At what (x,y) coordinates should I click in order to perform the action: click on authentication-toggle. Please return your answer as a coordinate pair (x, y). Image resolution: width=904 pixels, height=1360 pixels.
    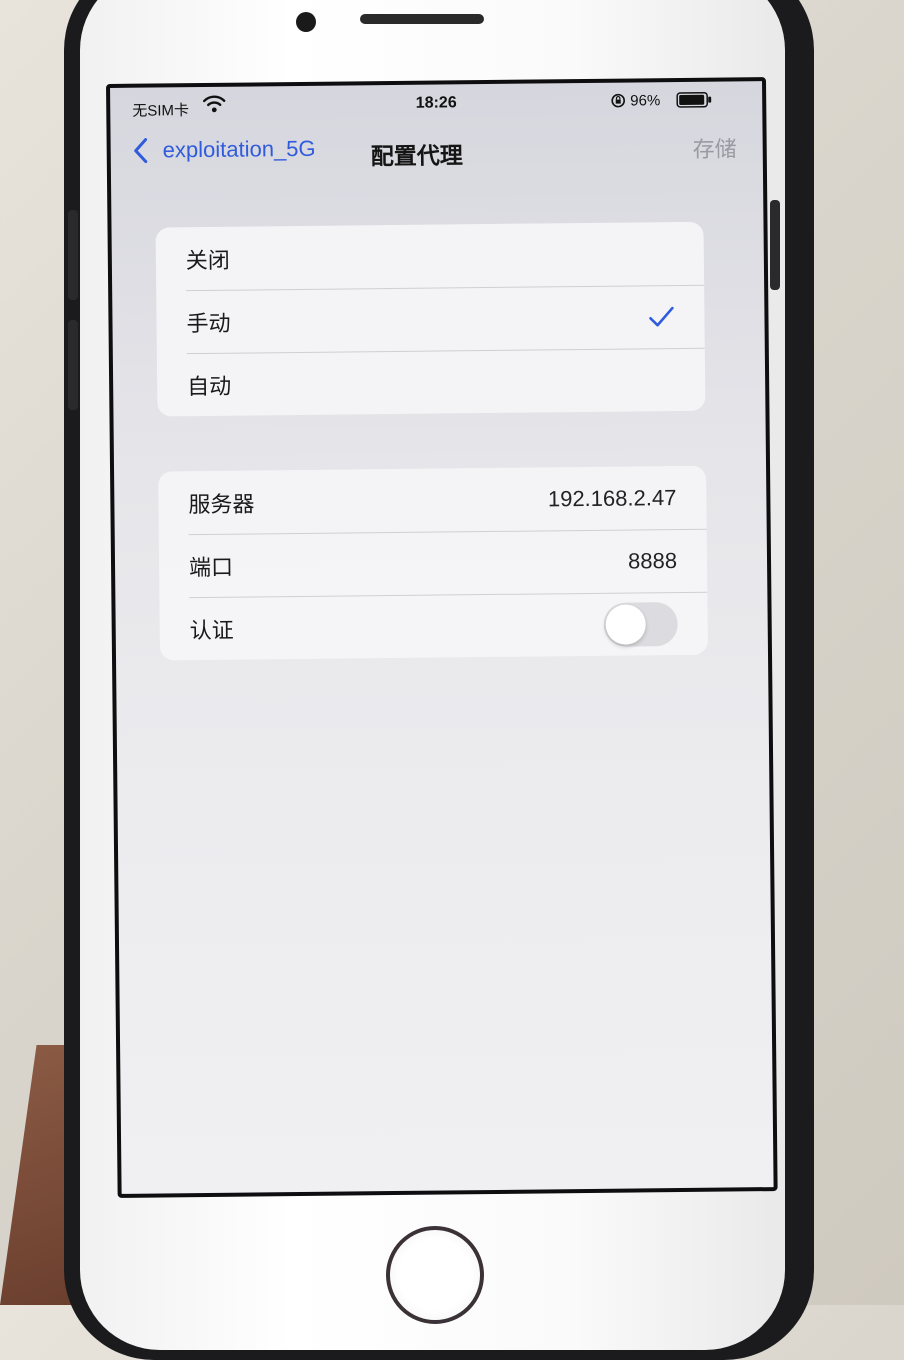
    Looking at the image, I should click on (640, 624).